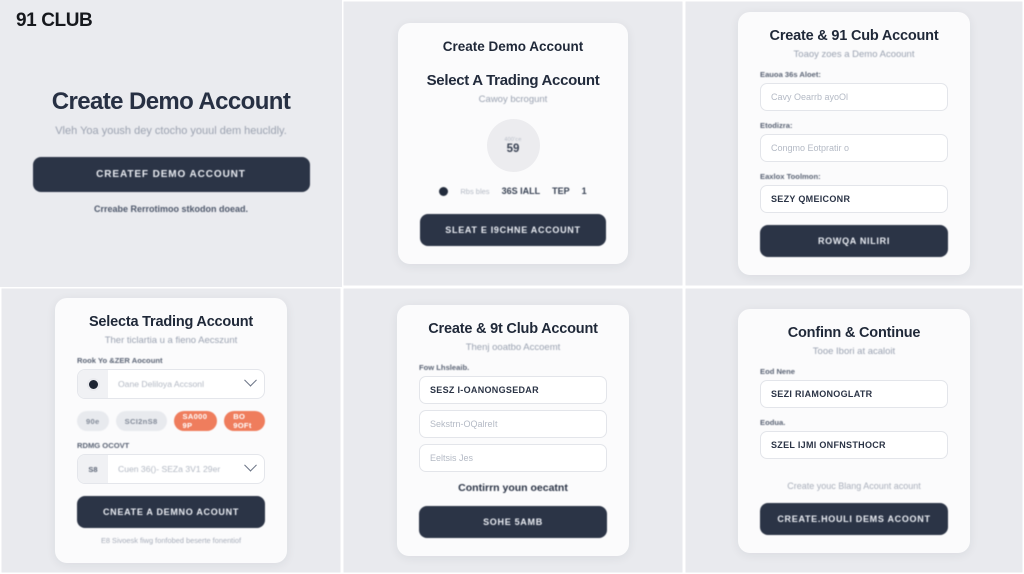 The height and width of the screenshot is (574, 1024). Describe the element at coordinates (54, 20) in the screenshot. I see `brand-logo: 91 CLUB` at that location.